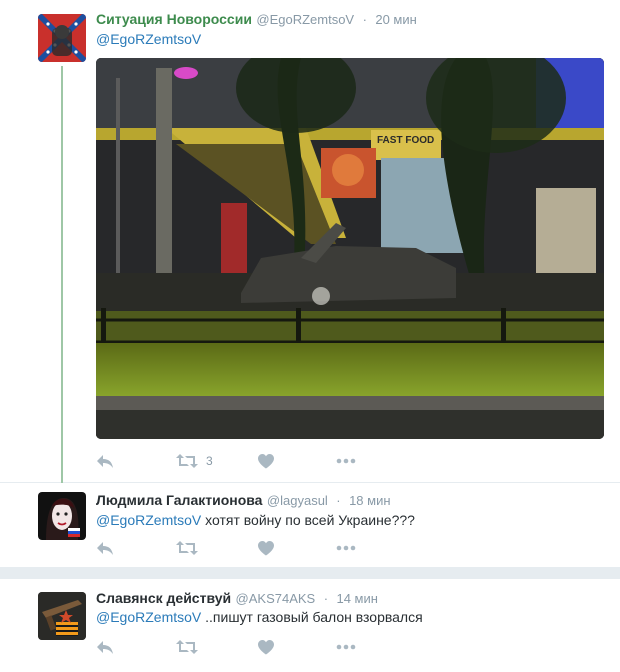 The height and width of the screenshot is (672, 620). Describe the element at coordinates (305, 19) in the screenshot. I see `user-handle: @EgoRZemtsoV` at that location.